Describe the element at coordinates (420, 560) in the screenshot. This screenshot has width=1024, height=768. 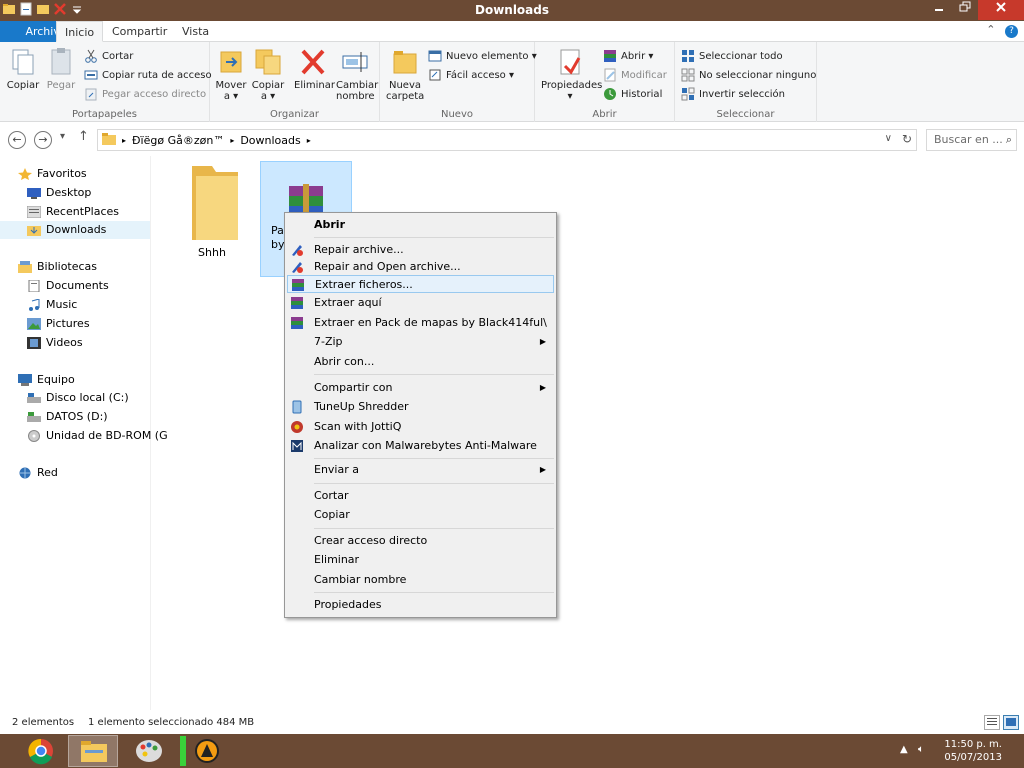
I see `menu-delete: Eliminar` at that location.